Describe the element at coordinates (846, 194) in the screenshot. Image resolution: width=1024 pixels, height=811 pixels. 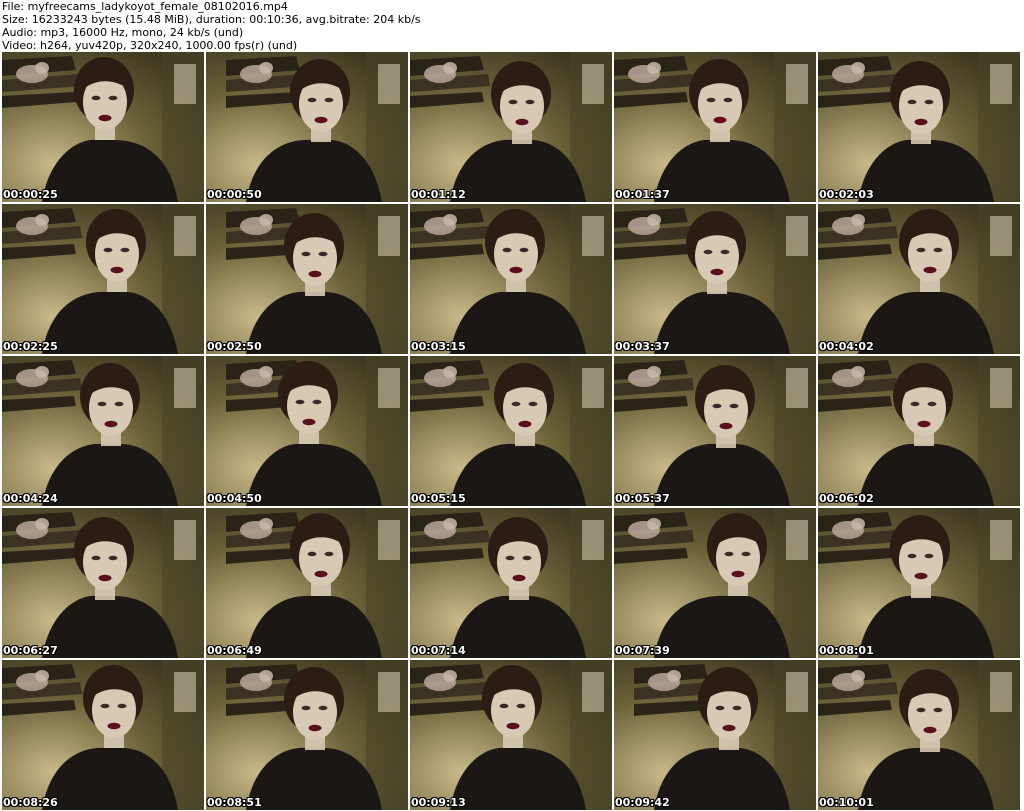
I see `timestamp-label: 00:02:03` at that location.